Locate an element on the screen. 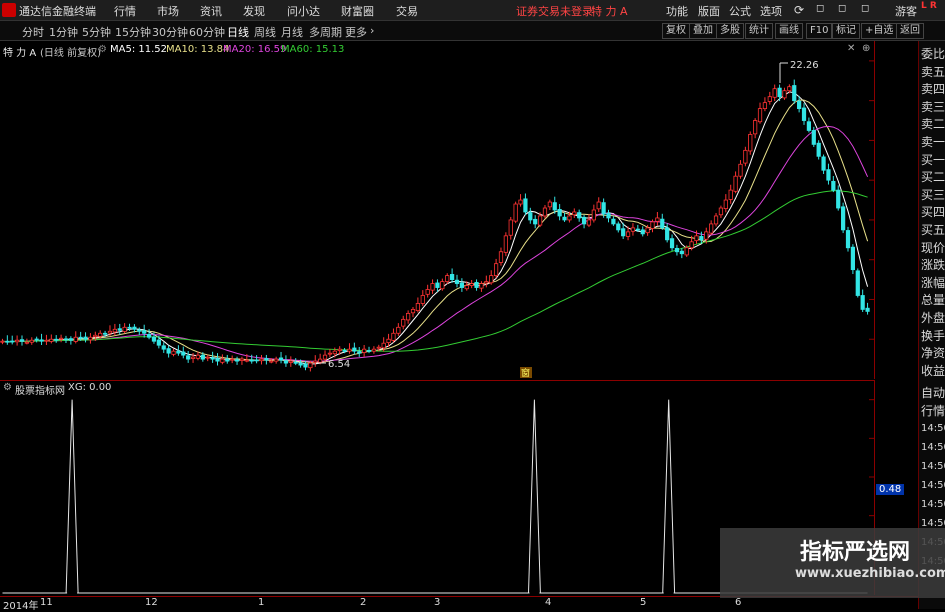  sidebar-item: 卖三 is located at coordinates (933, 106).